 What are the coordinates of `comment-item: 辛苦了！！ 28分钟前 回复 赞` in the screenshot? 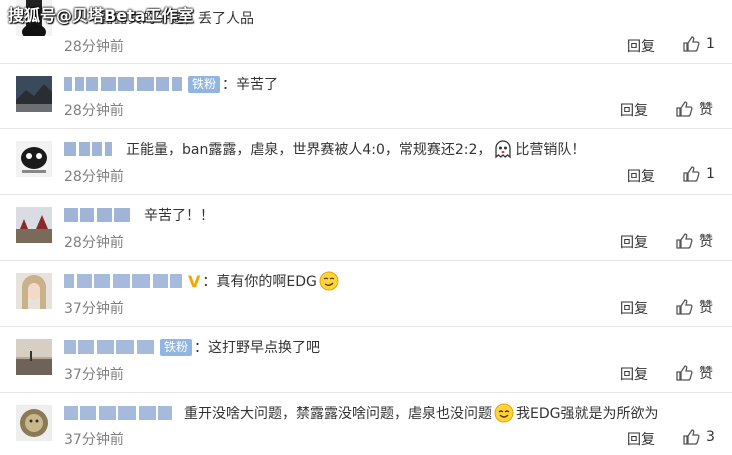 It's located at (366, 228).